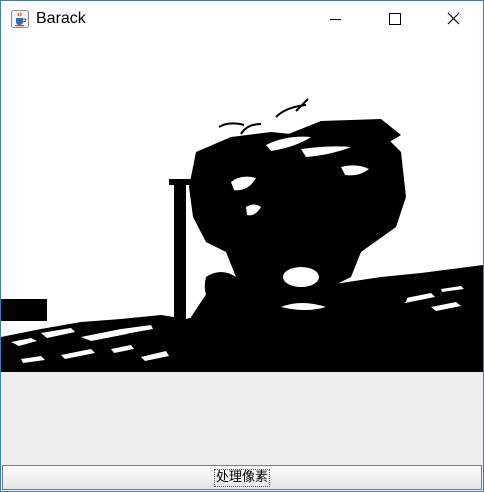 The height and width of the screenshot is (492, 484). Describe the element at coordinates (61, 18) in the screenshot. I see `window-title: Barack` at that location.